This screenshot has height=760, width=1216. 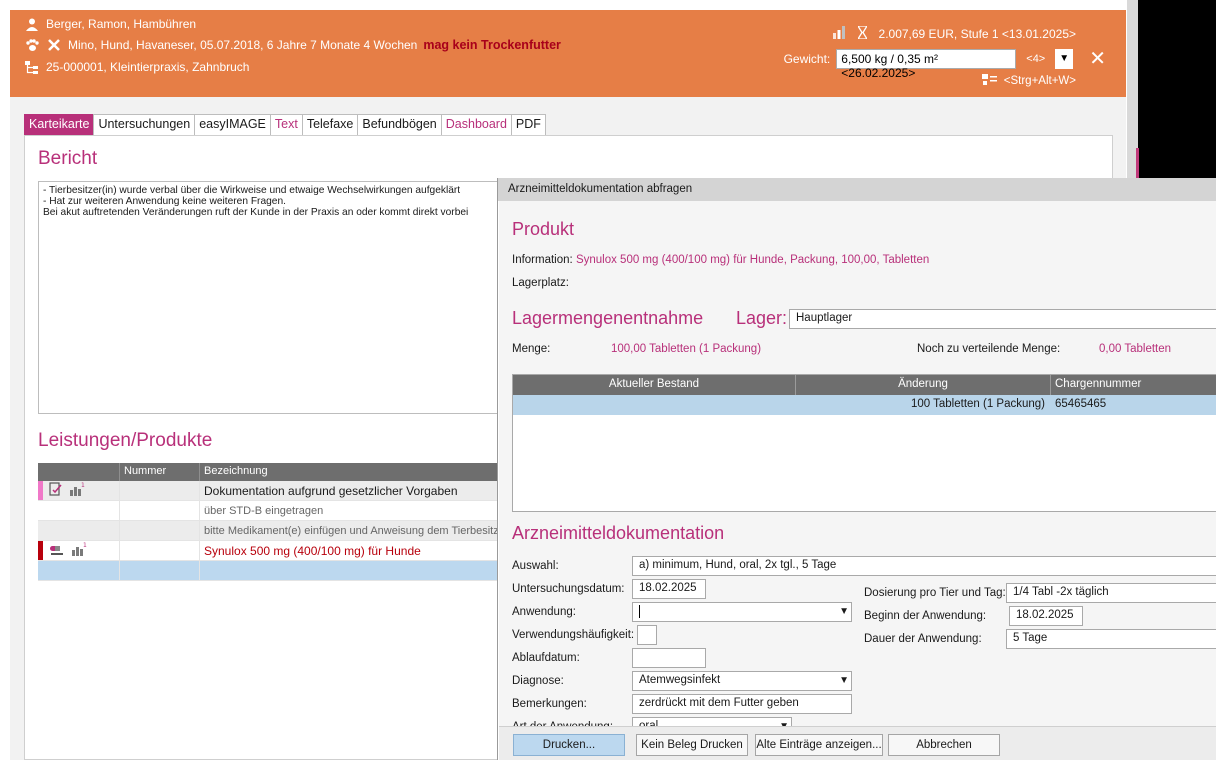 What do you see at coordinates (944, 745) in the screenshot?
I see `abbrechen-button: Abbrechen` at bounding box center [944, 745].